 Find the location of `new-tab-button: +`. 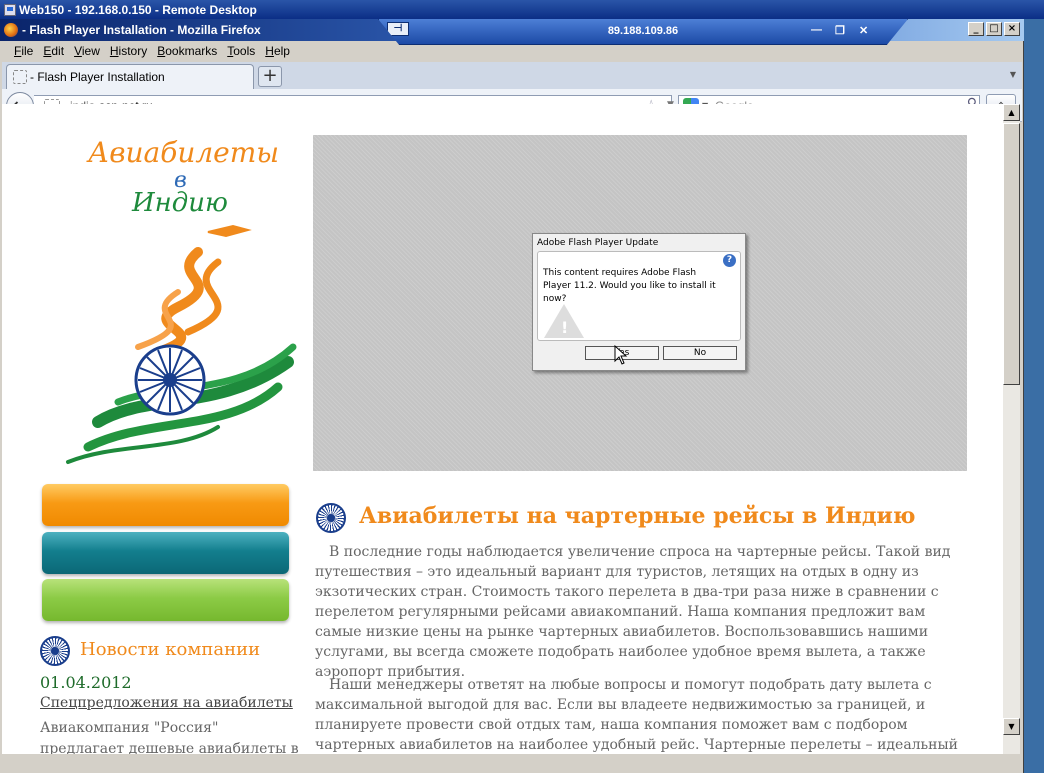

new-tab-button: + is located at coordinates (270, 76).